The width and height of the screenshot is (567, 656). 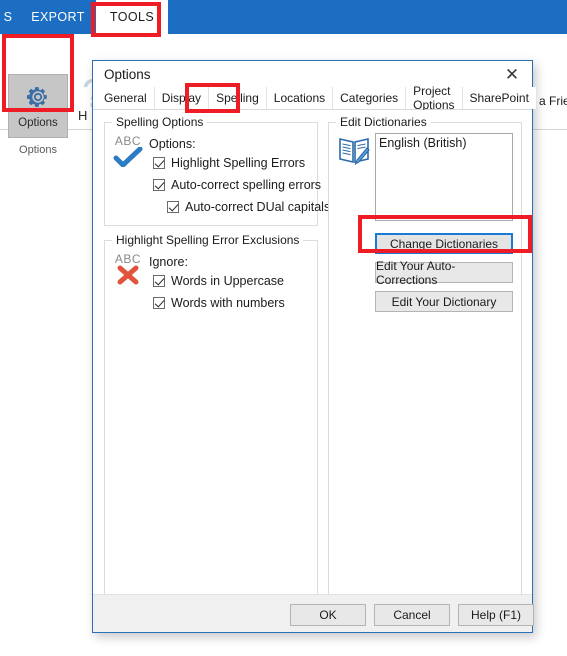 I want to click on tab-display-label: Display, so click(x=181, y=98).